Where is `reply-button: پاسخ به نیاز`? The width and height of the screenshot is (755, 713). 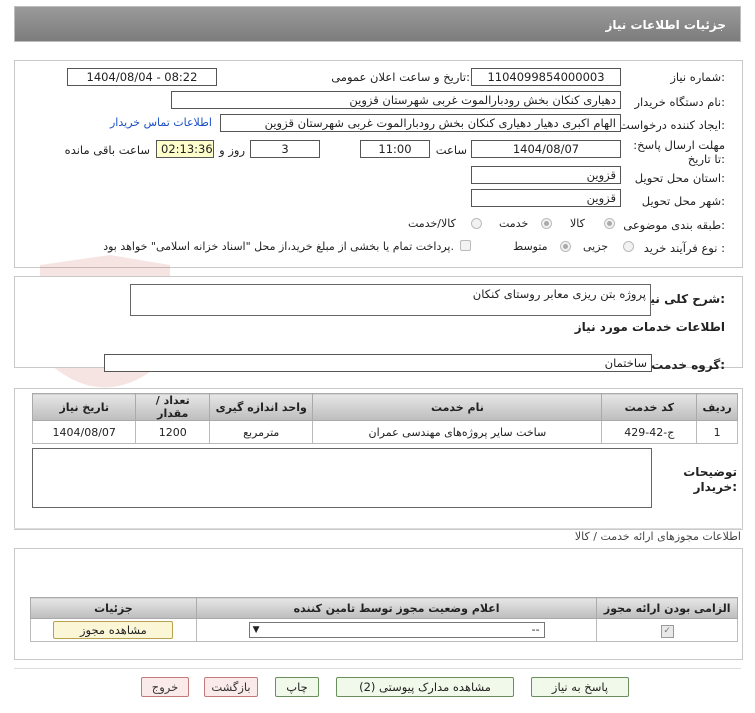 reply-button: پاسخ به نیاز is located at coordinates (580, 687).